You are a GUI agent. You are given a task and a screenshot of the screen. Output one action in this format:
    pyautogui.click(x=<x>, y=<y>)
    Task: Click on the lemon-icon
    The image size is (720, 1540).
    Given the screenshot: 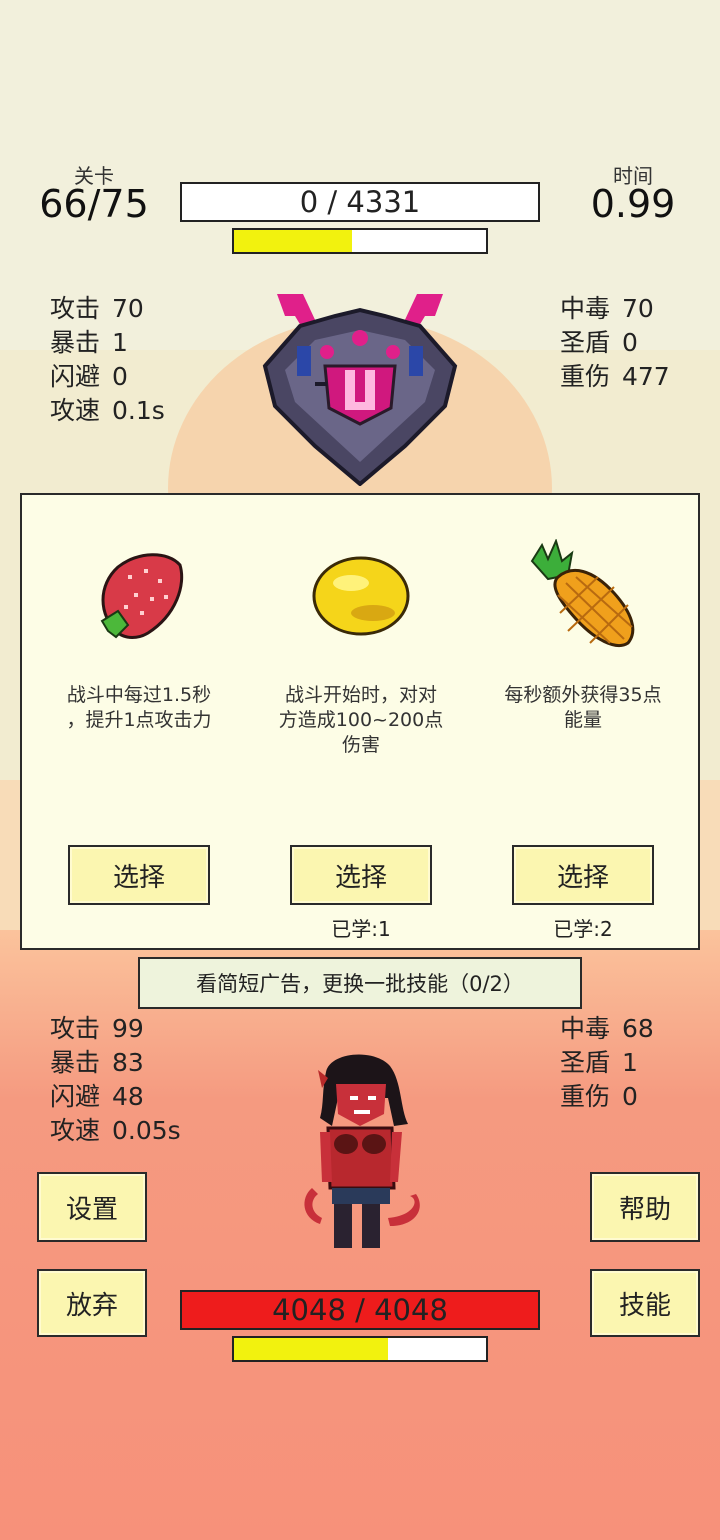 What is the action you would take?
    pyautogui.click(x=361, y=596)
    